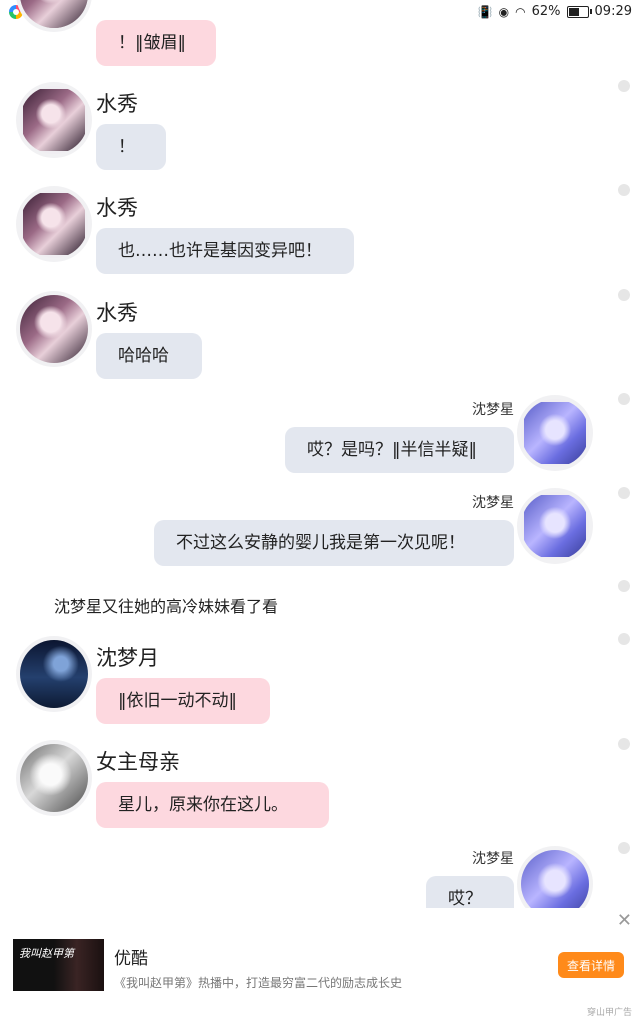  Describe the element at coordinates (212, 805) in the screenshot. I see `message-bubble: 星儿，原来你在这儿。` at that location.